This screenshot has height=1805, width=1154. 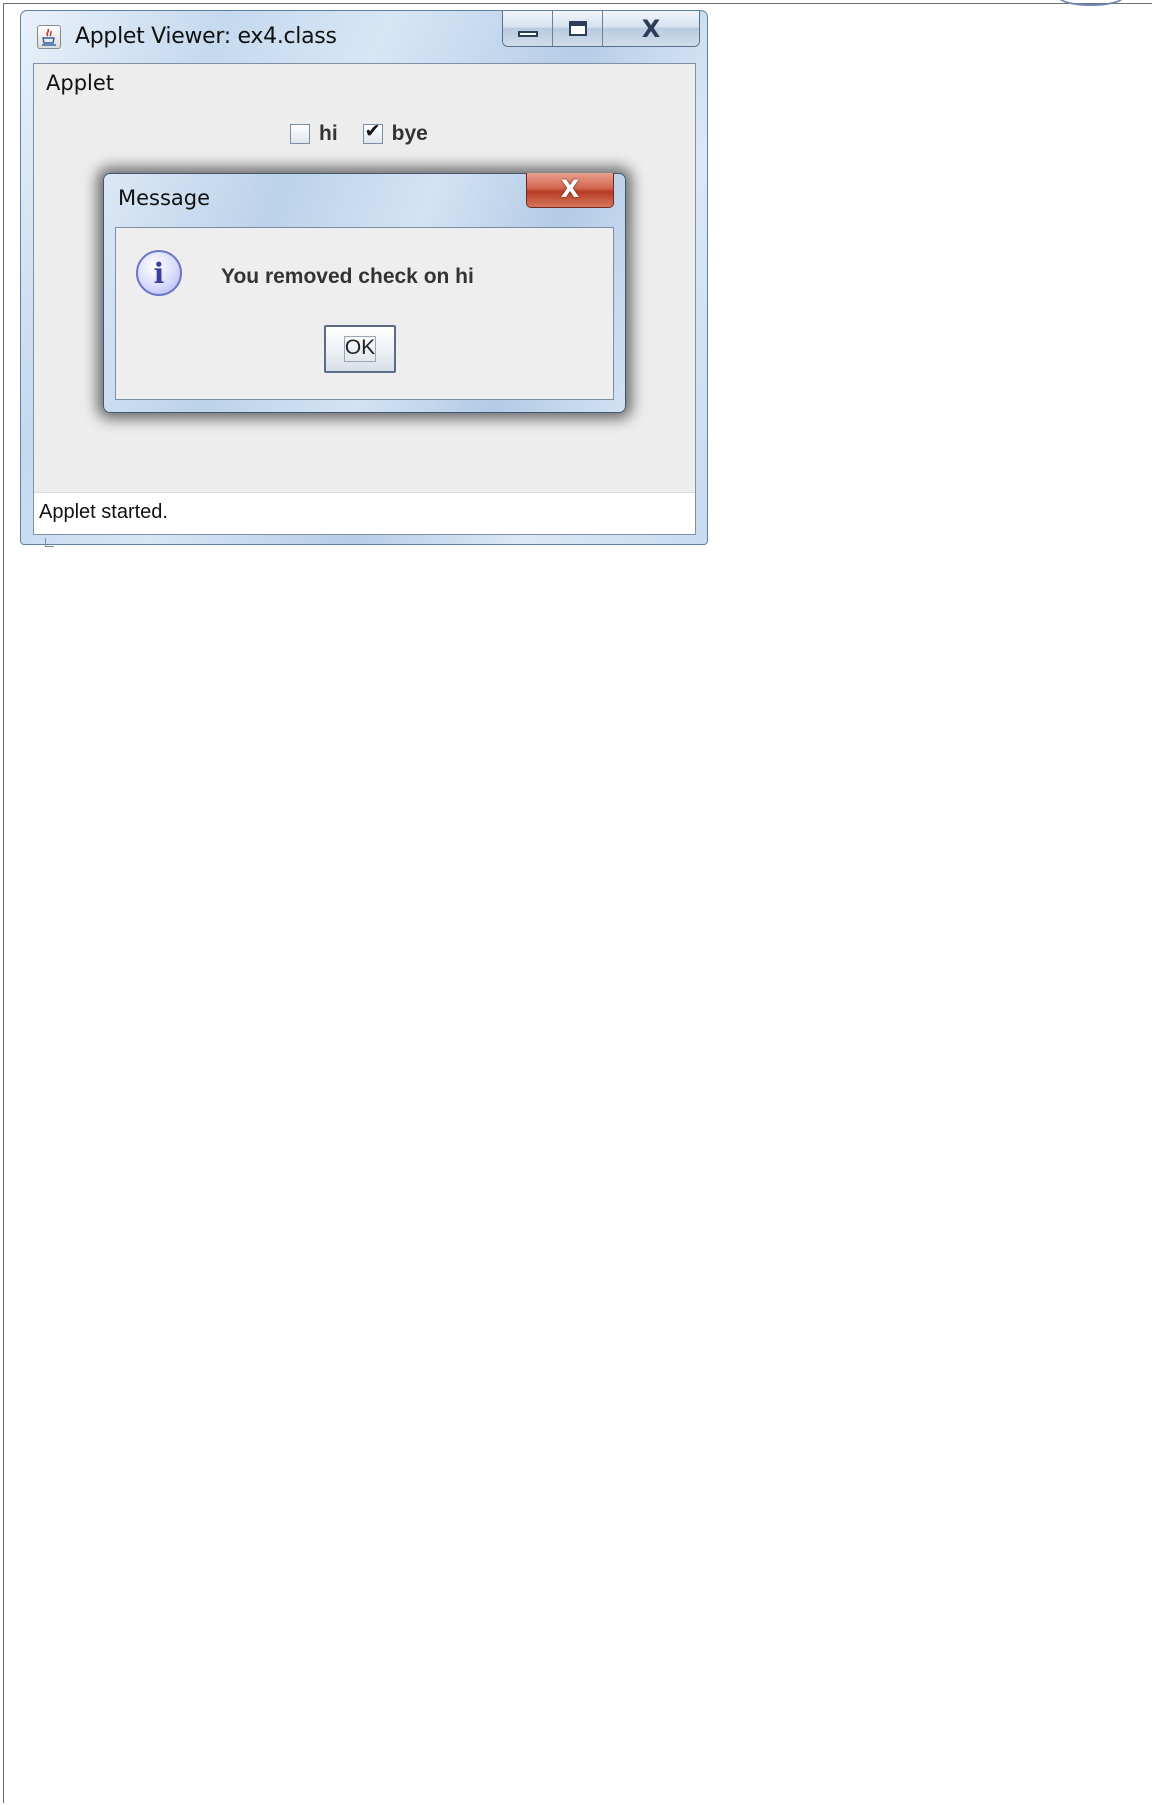 What do you see at coordinates (103, 512) in the screenshot?
I see `status-text: Applet started.` at bounding box center [103, 512].